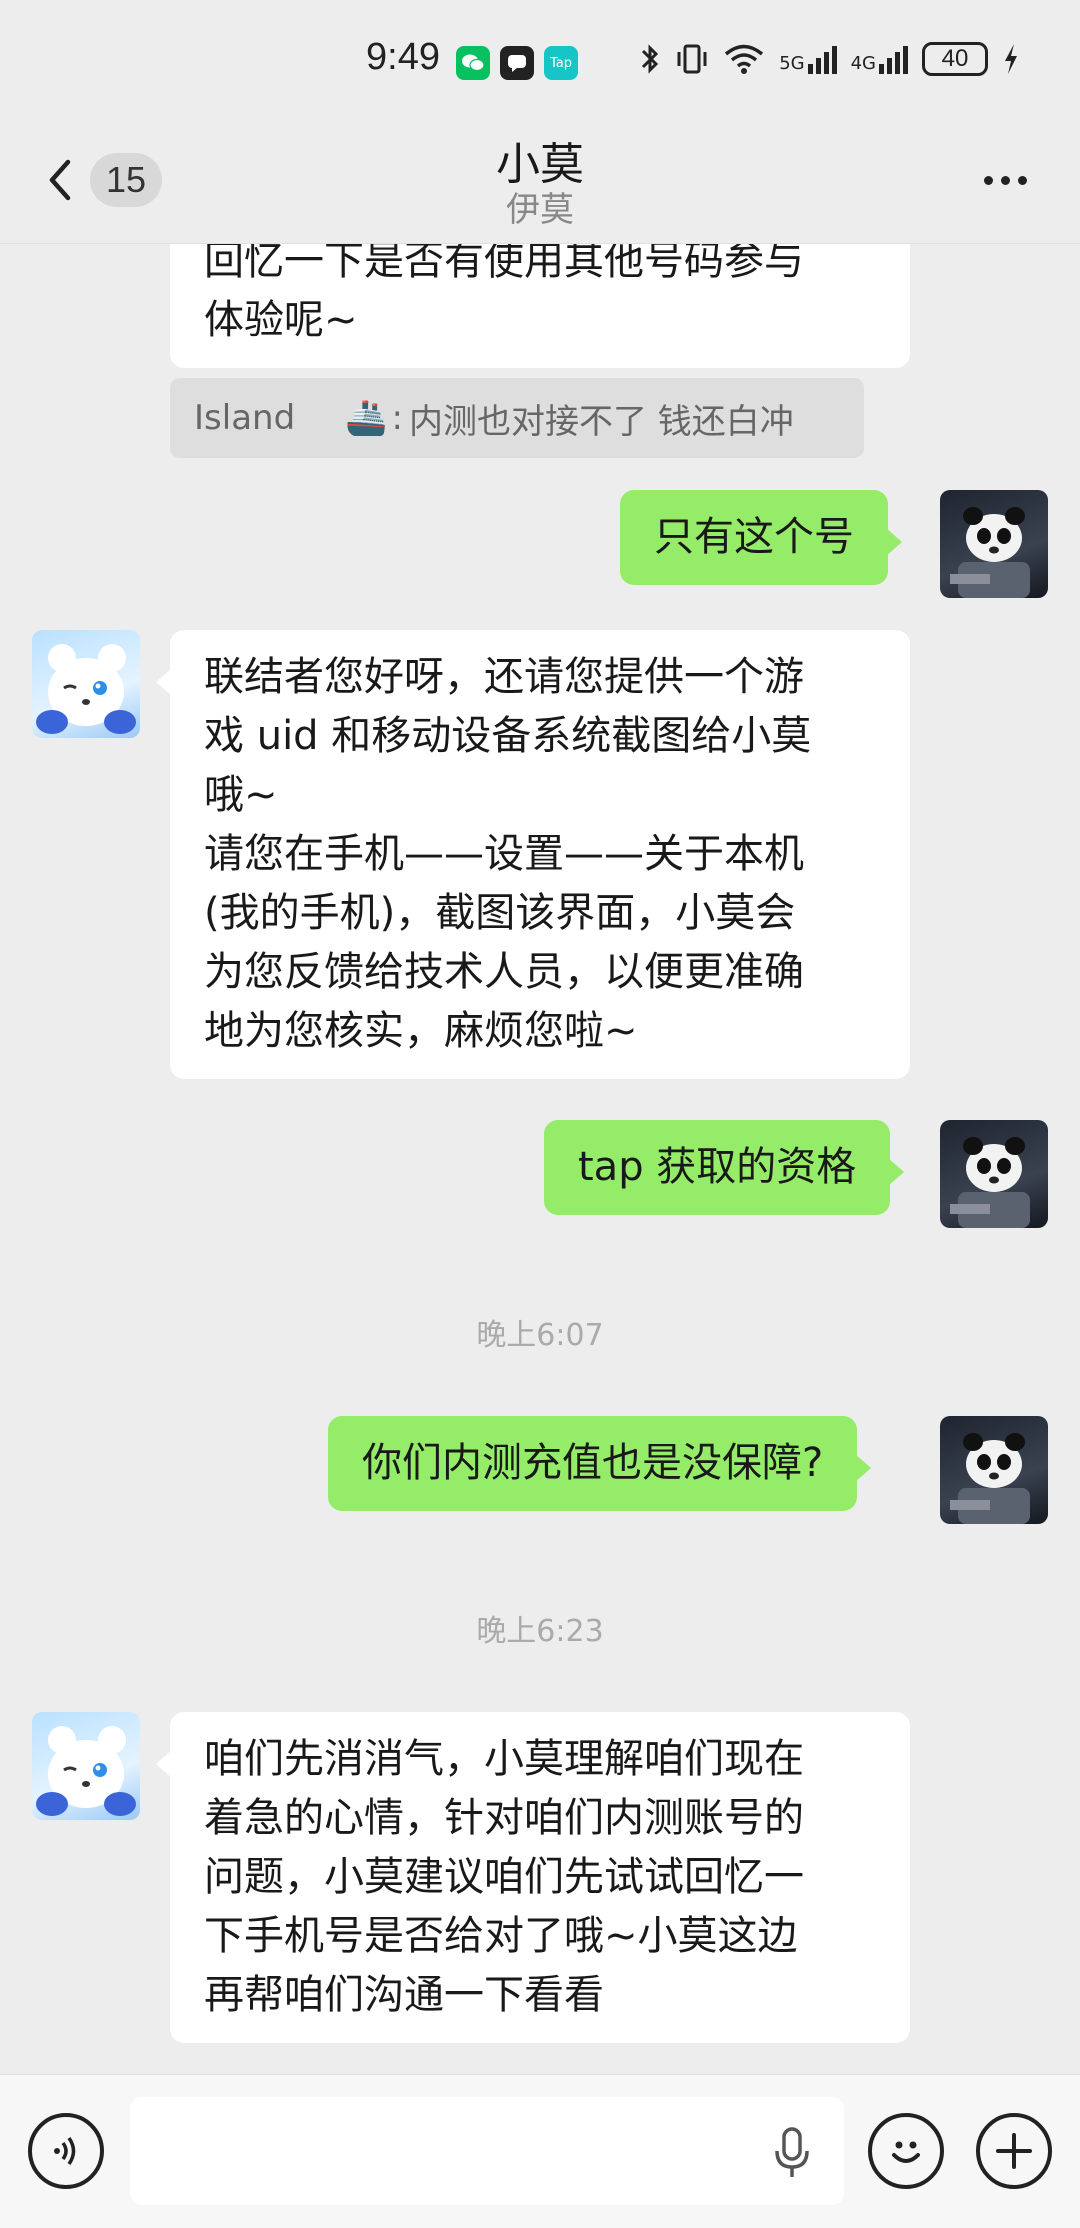  I want to click on message-line: 着急的心情，针对咱们内测账号的, so click(504, 1818).